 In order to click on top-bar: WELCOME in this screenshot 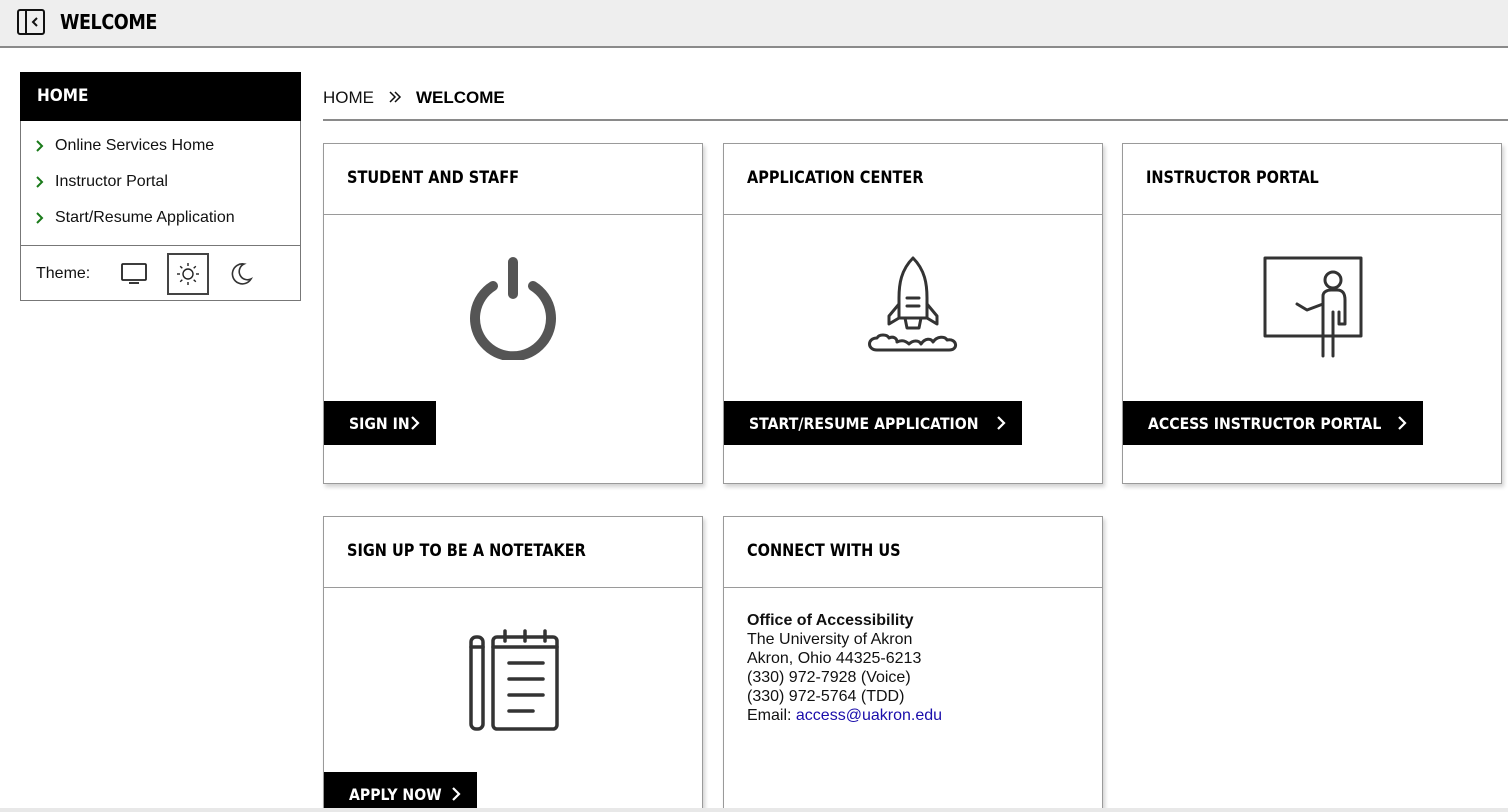, I will do `click(754, 24)`.